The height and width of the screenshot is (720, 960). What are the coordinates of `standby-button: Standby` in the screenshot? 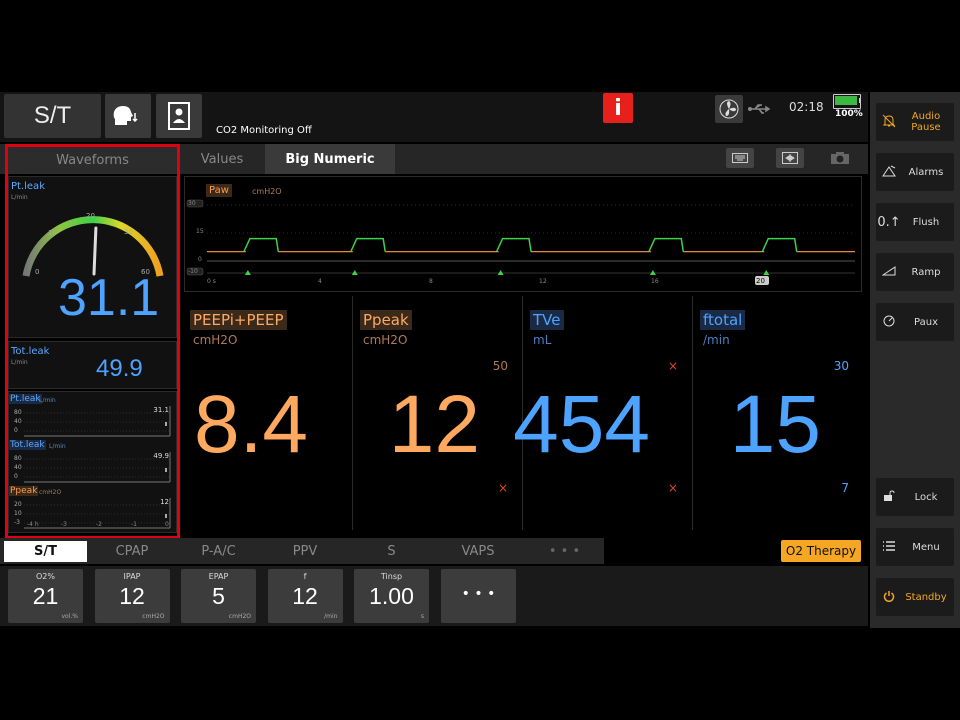 It's located at (915, 597).